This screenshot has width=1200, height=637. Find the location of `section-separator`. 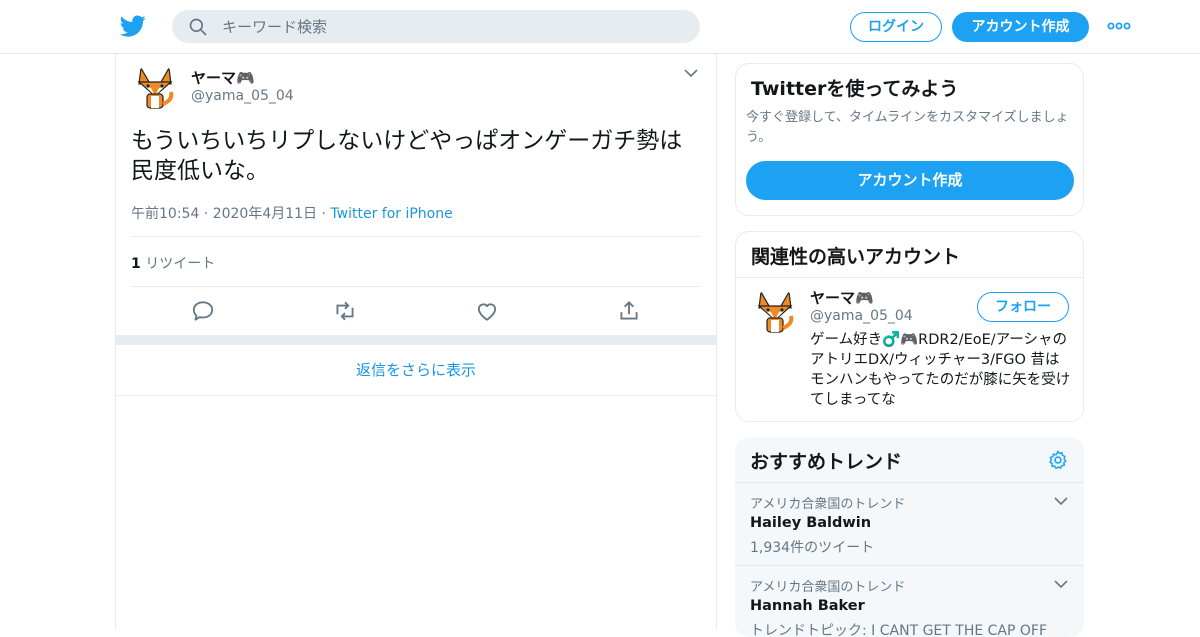

section-separator is located at coordinates (416, 340).